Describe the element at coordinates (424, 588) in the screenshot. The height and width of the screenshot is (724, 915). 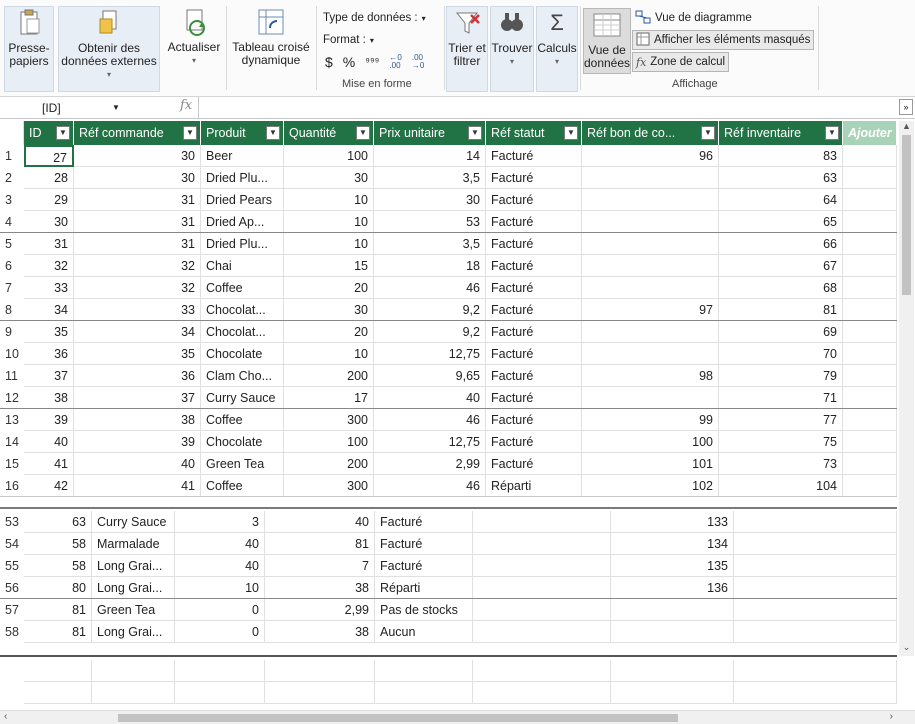
I see `table-cell: Réparti` at that location.